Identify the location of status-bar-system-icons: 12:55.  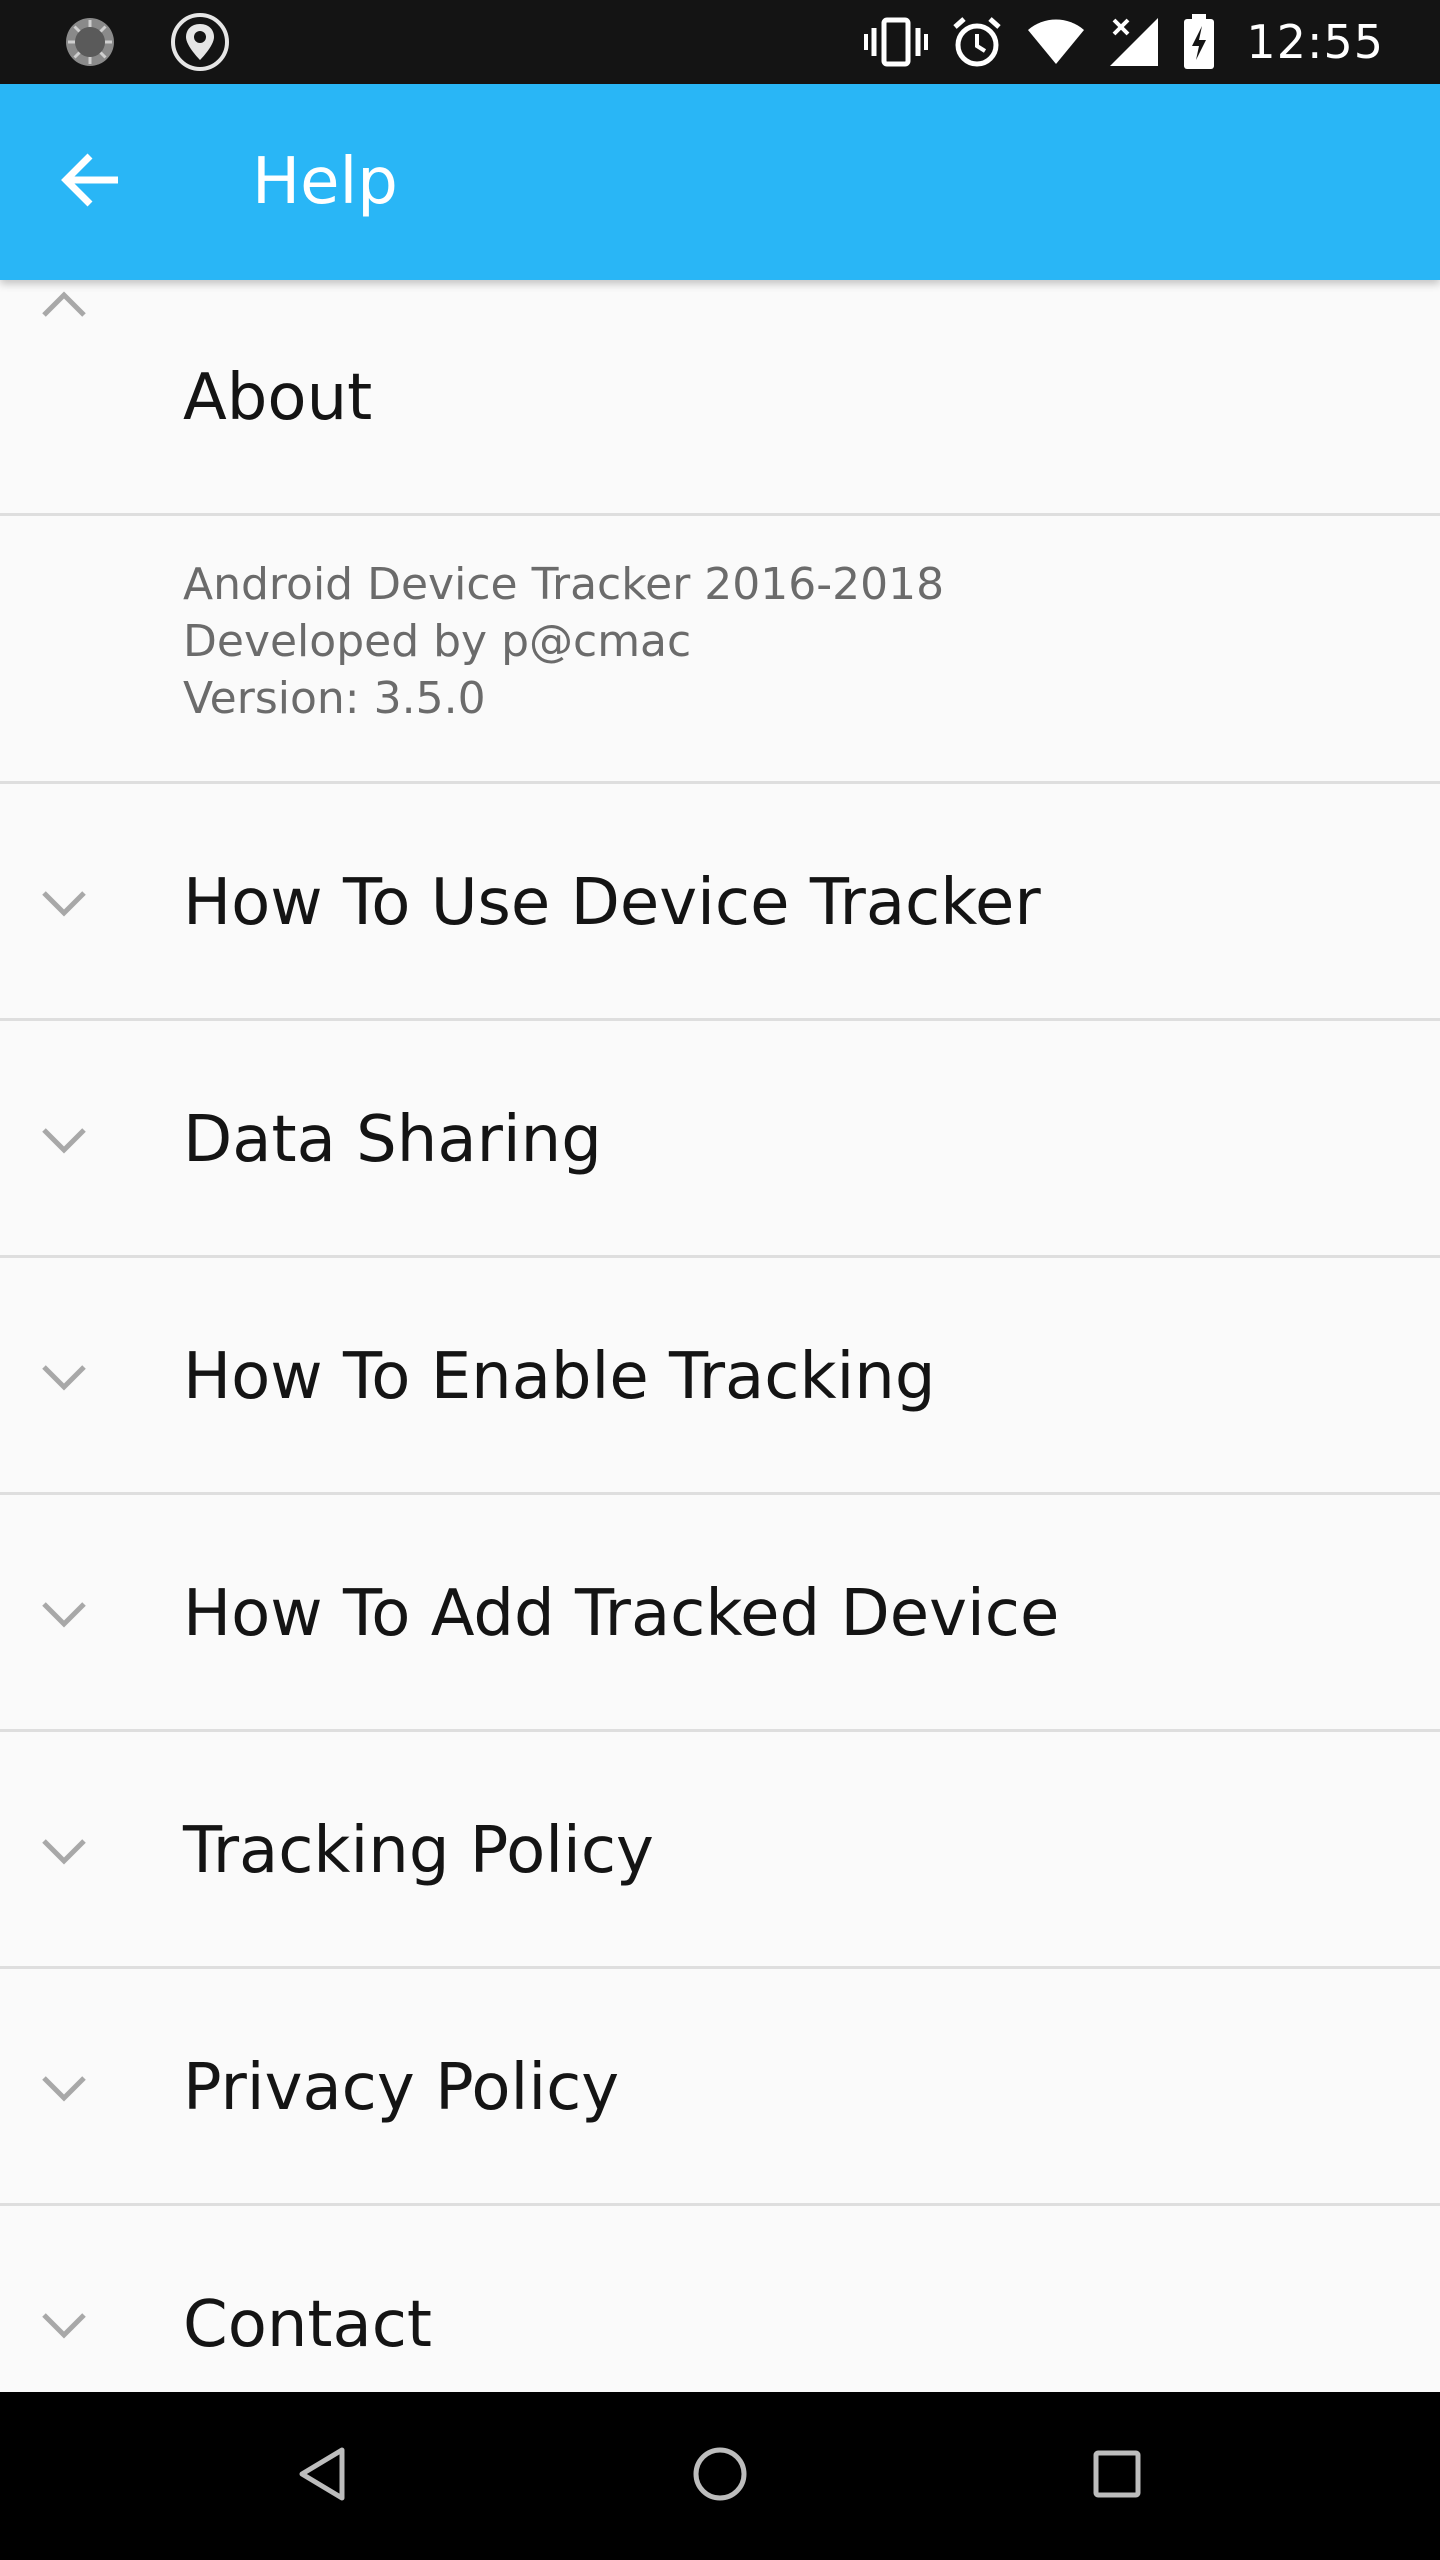
(1124, 42).